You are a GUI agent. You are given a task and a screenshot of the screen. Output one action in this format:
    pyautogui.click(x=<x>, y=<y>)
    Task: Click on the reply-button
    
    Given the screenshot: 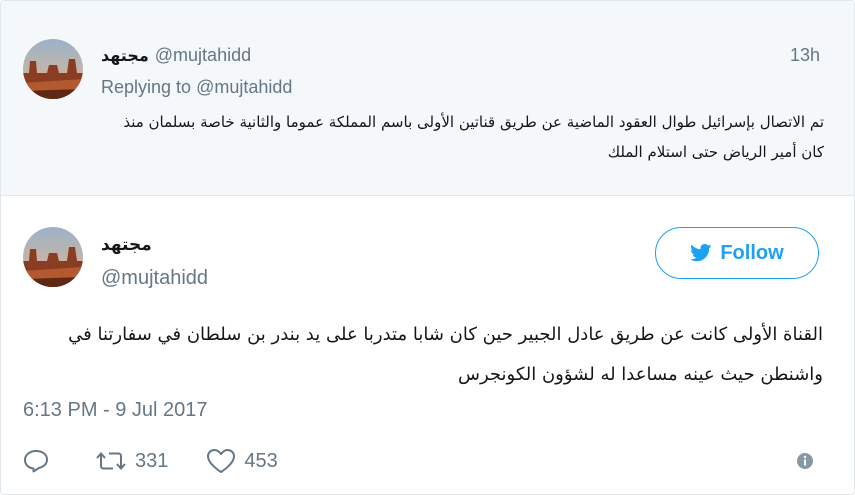 What is the action you would take?
    pyautogui.click(x=40, y=461)
    